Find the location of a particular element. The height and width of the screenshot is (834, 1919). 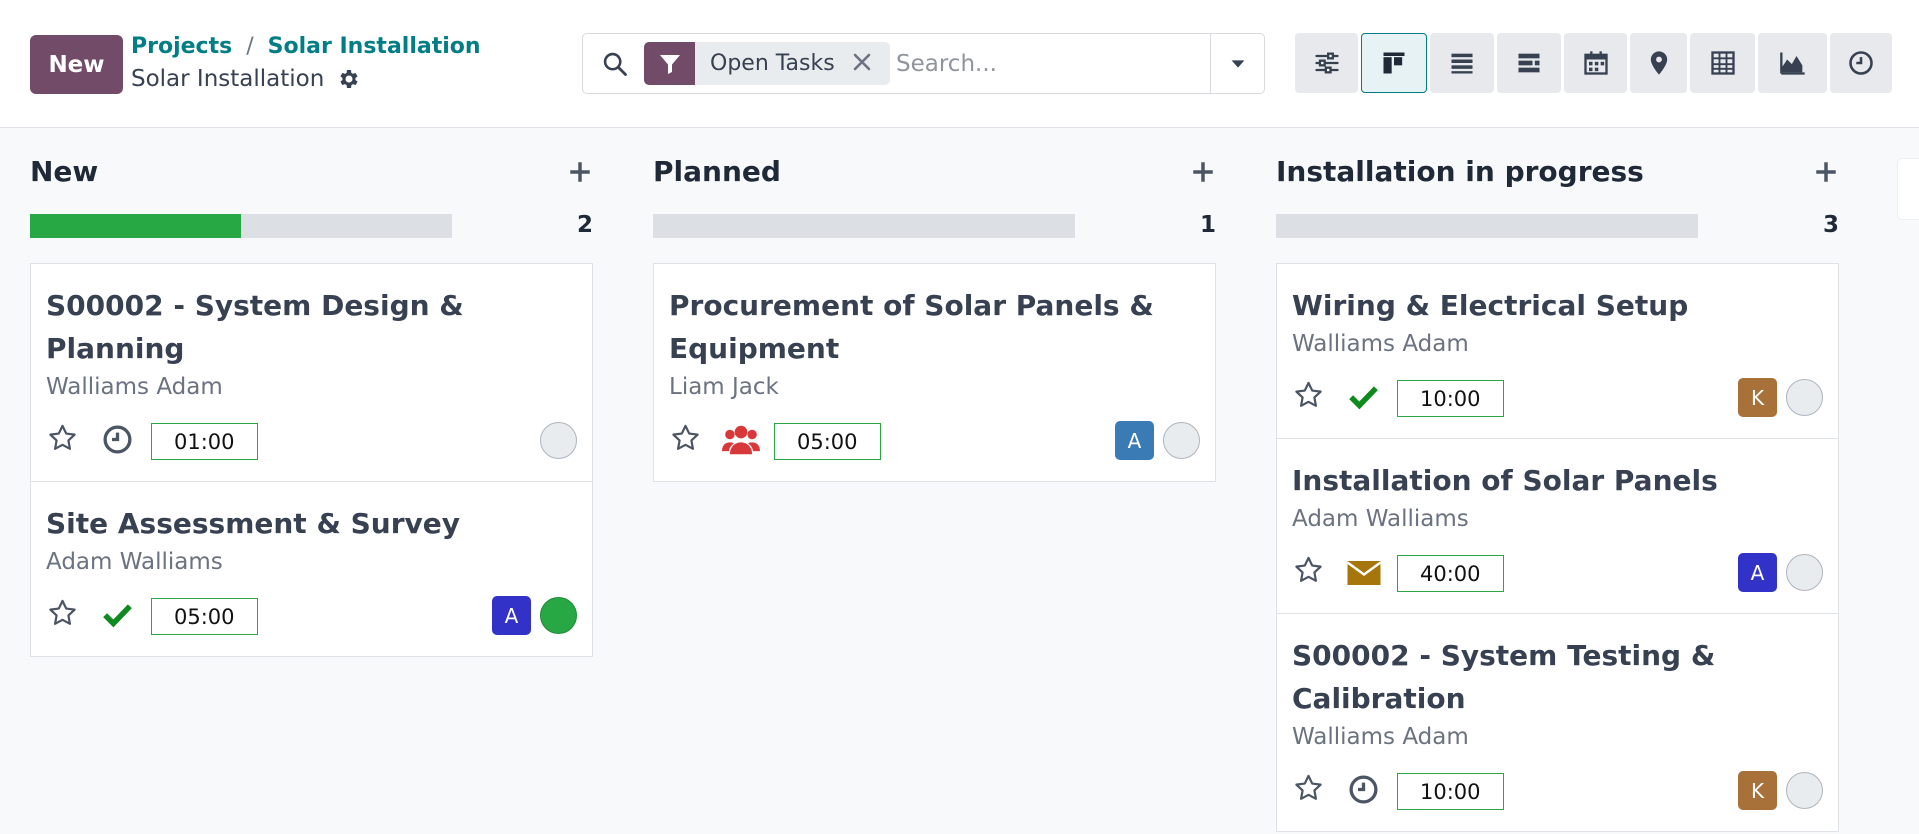

view-map-button is located at coordinates (1658, 63).